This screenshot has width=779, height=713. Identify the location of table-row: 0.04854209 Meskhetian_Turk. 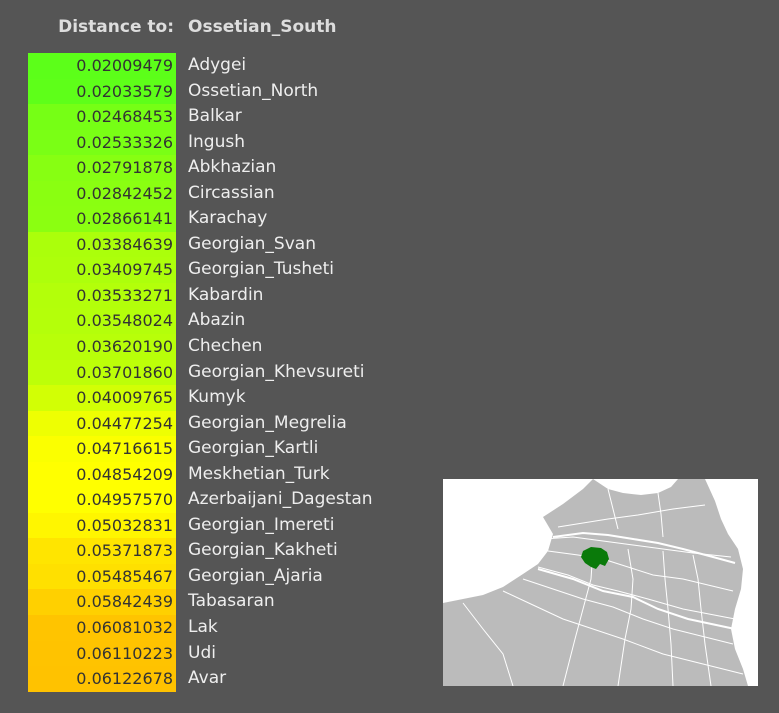
(228, 474).